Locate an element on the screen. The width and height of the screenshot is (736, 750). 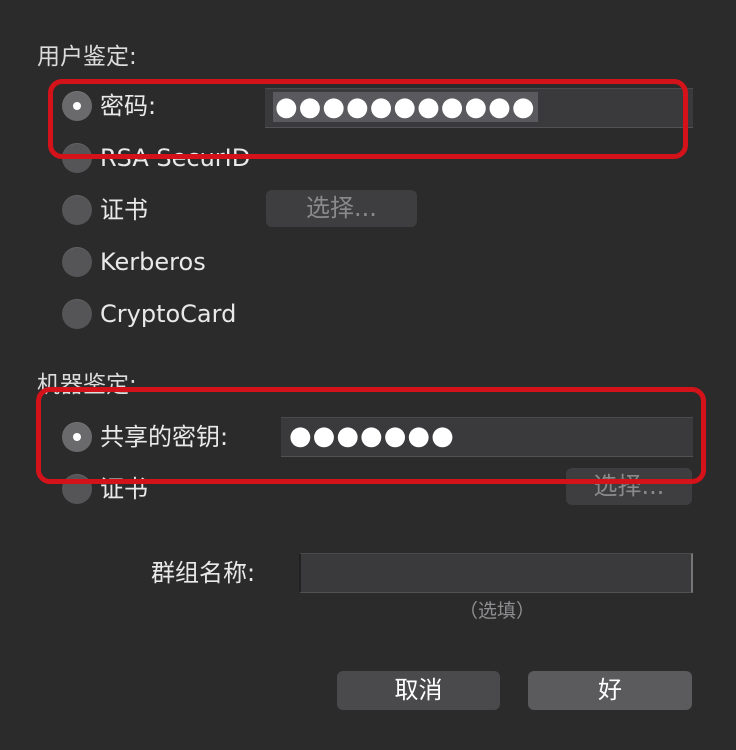
shared-secret-value: ●●●●●●● is located at coordinates (372, 436).